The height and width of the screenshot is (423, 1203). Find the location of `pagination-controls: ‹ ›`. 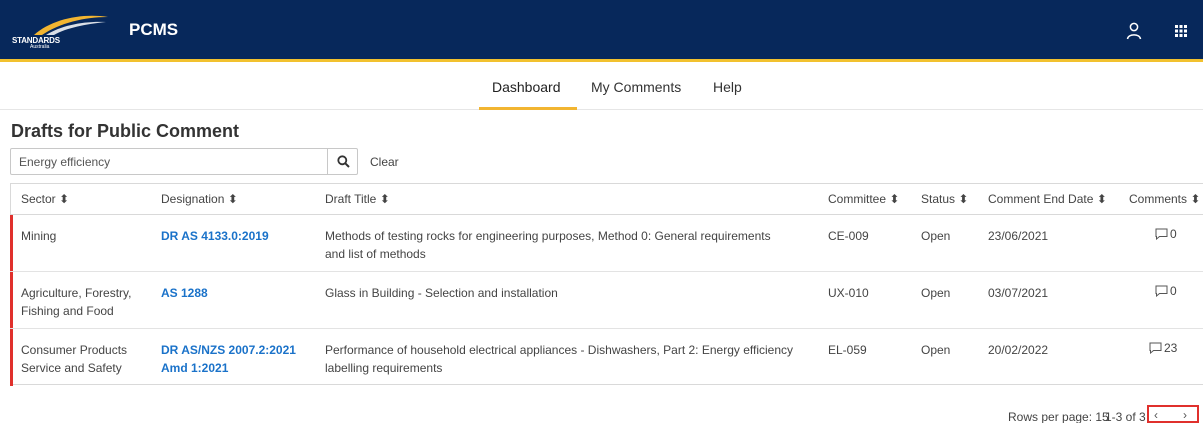

pagination-controls: ‹ › is located at coordinates (1173, 414).